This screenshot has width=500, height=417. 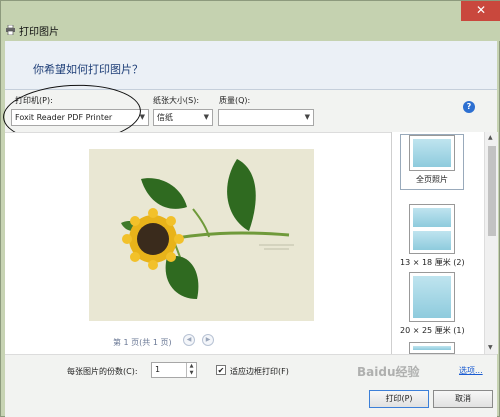 I want to click on layout-scrollbar: ▲ ▼, so click(x=491, y=243).